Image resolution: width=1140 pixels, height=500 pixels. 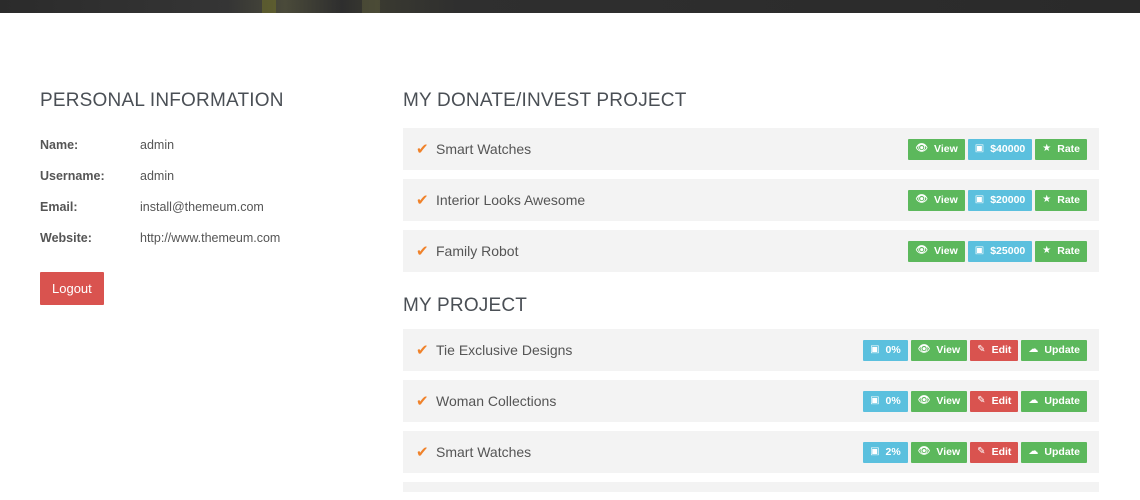 I want to click on list-item: ✔ Family Robot 👁 View ▣ $25000 ★ Rate, so click(x=751, y=251).